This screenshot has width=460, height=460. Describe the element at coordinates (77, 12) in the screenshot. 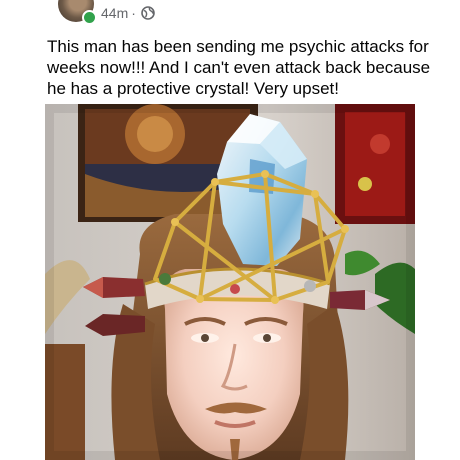

I see `author-avatar` at that location.